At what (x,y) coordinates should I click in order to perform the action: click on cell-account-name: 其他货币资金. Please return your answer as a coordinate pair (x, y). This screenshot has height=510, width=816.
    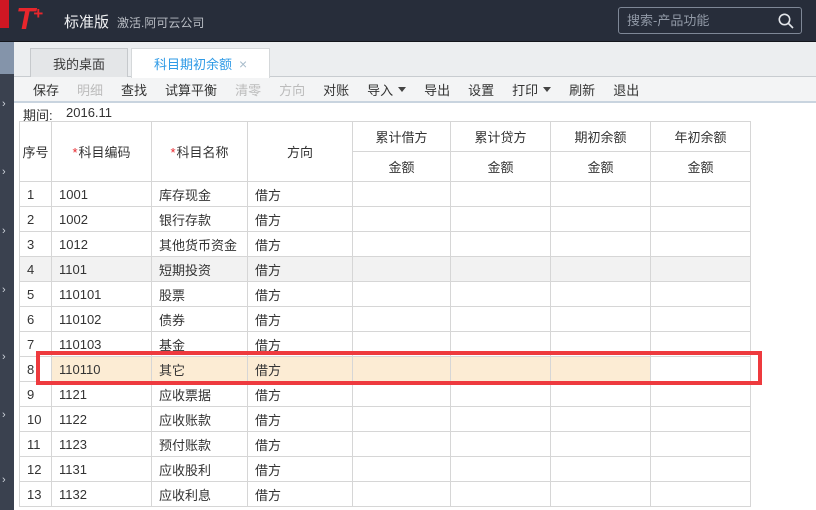
    Looking at the image, I should click on (199, 244).